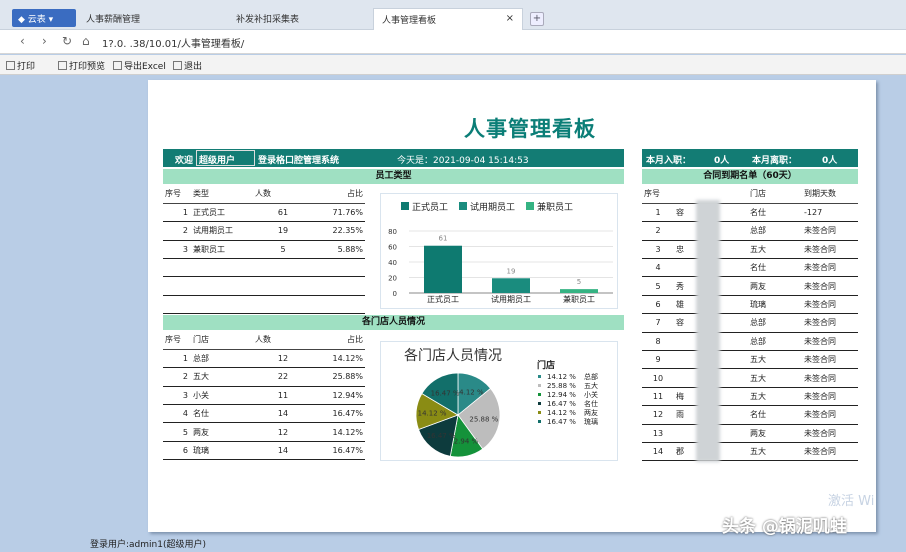  What do you see at coordinates (113, 20) in the screenshot?
I see `tab-label: 人事薪酬管理` at bounding box center [113, 20].